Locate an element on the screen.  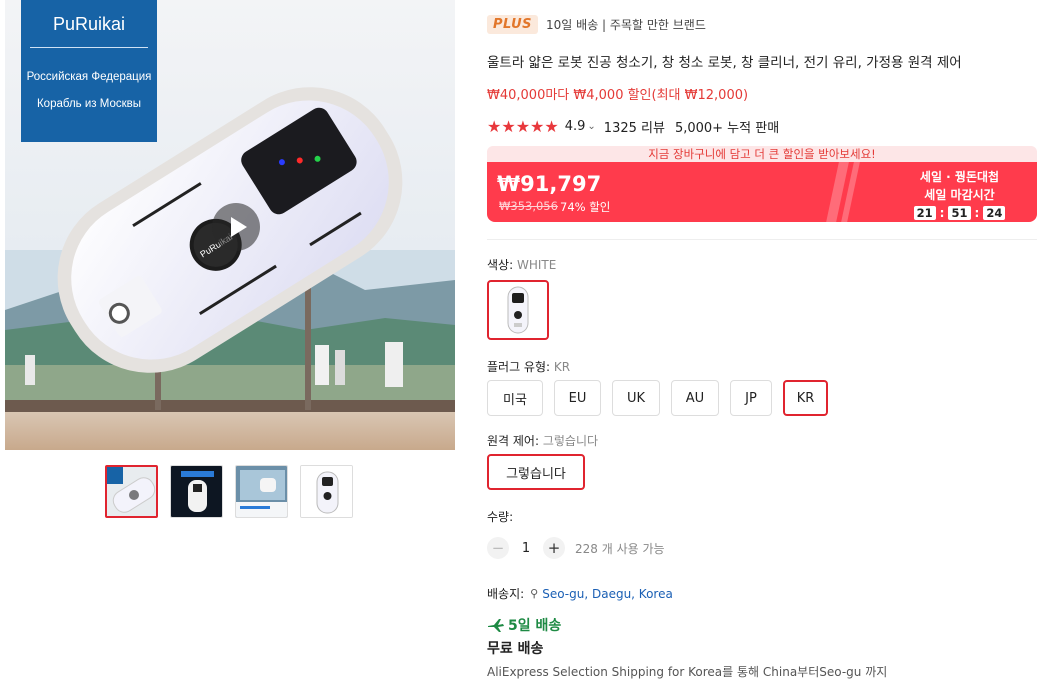
play-video-button is located at coordinates (236, 227).